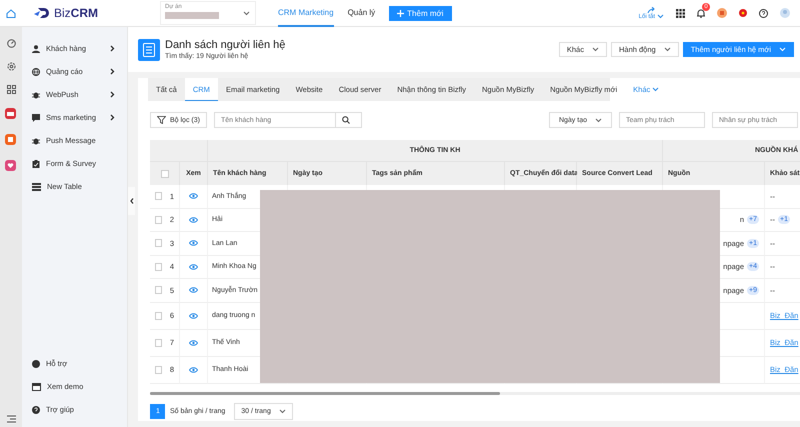  Describe the element at coordinates (743, 13) in the screenshot. I see `flag-icon` at that location.